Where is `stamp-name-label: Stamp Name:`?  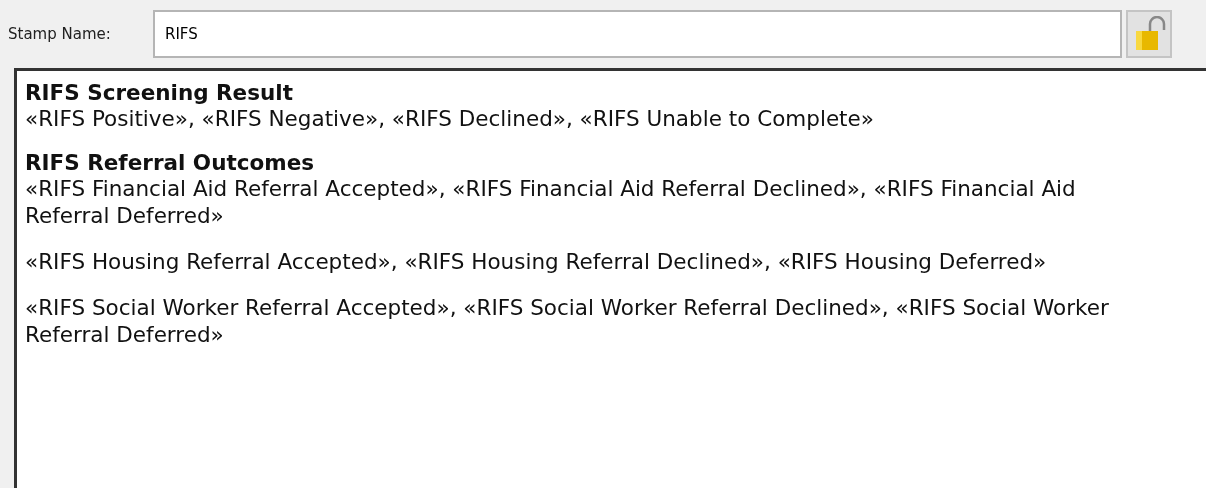
stamp-name-label: Stamp Name: is located at coordinates (60, 34).